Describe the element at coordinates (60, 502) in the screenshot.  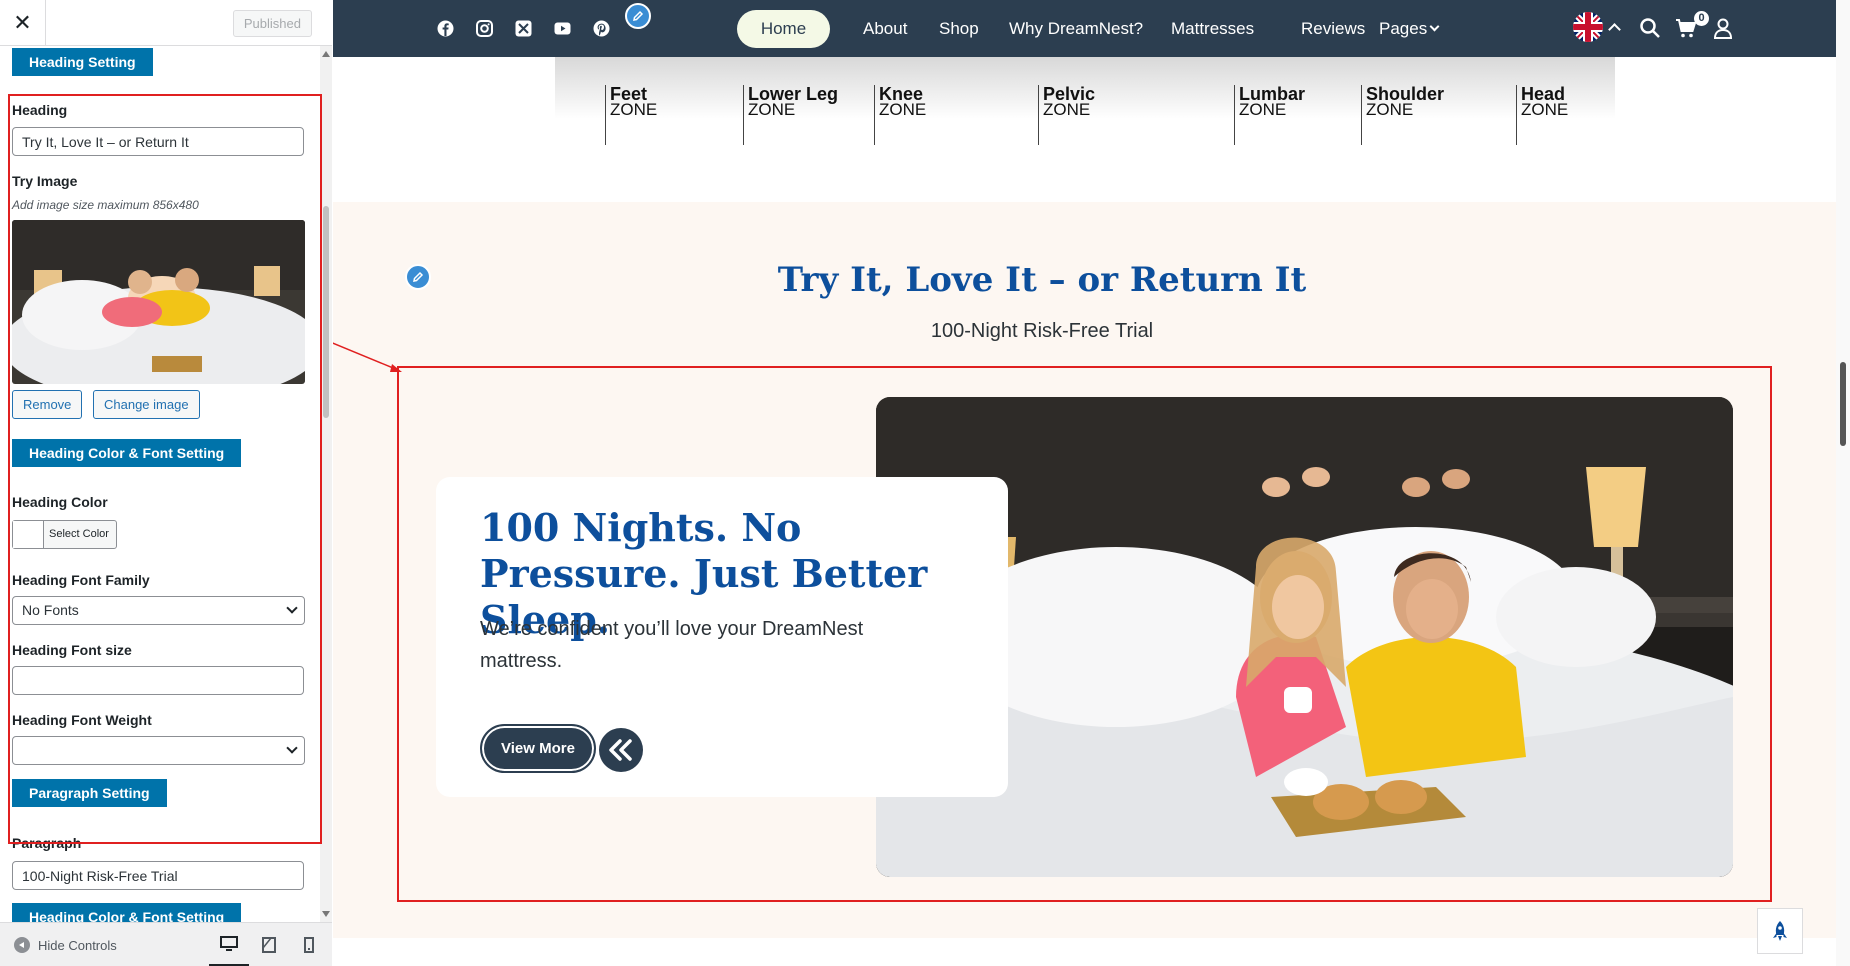
I see `heading-color-label: Heading Color` at that location.